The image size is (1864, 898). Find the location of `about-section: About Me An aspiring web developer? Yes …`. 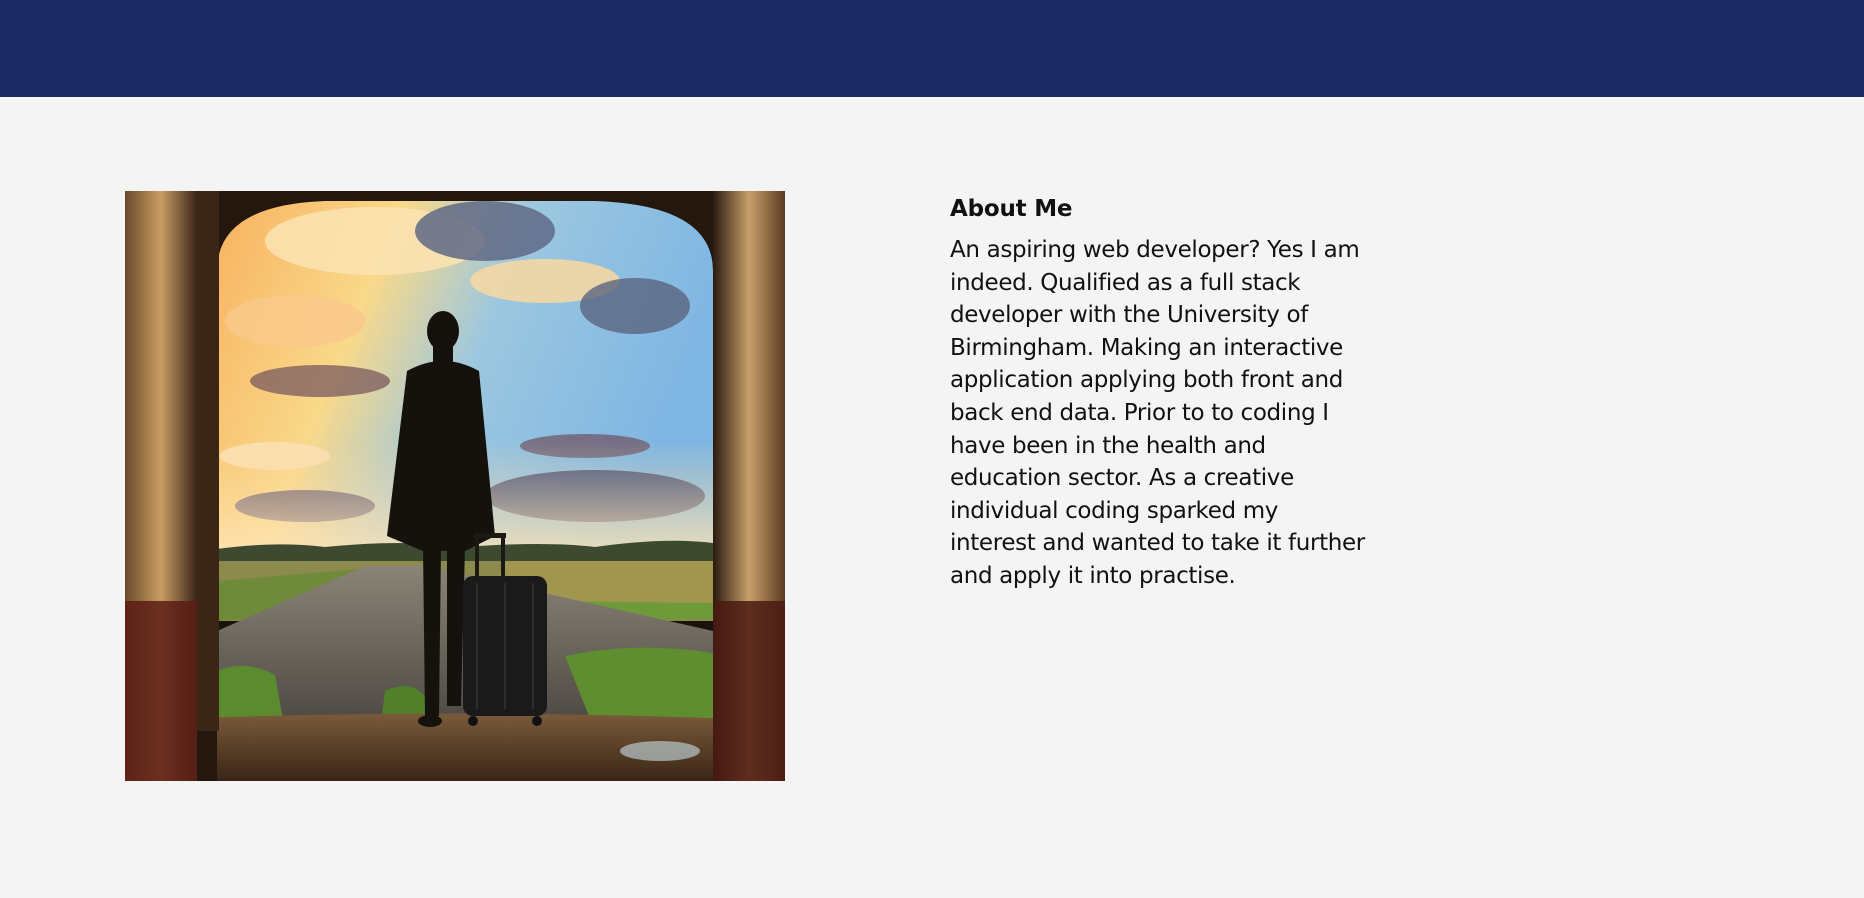

about-section: About Me An aspiring web developer? Yes … is located at coordinates (1160, 393).